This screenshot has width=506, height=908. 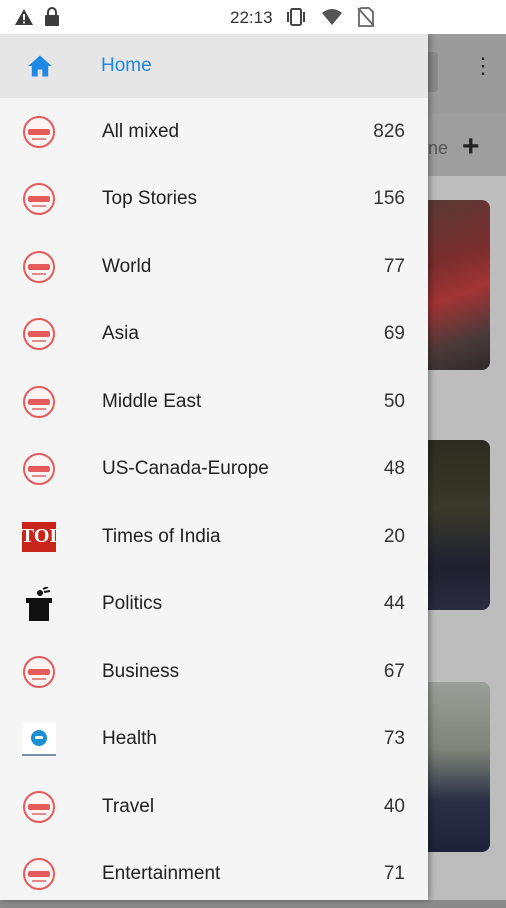 What do you see at coordinates (126, 66) in the screenshot?
I see `drawer-item-label: Home` at bounding box center [126, 66].